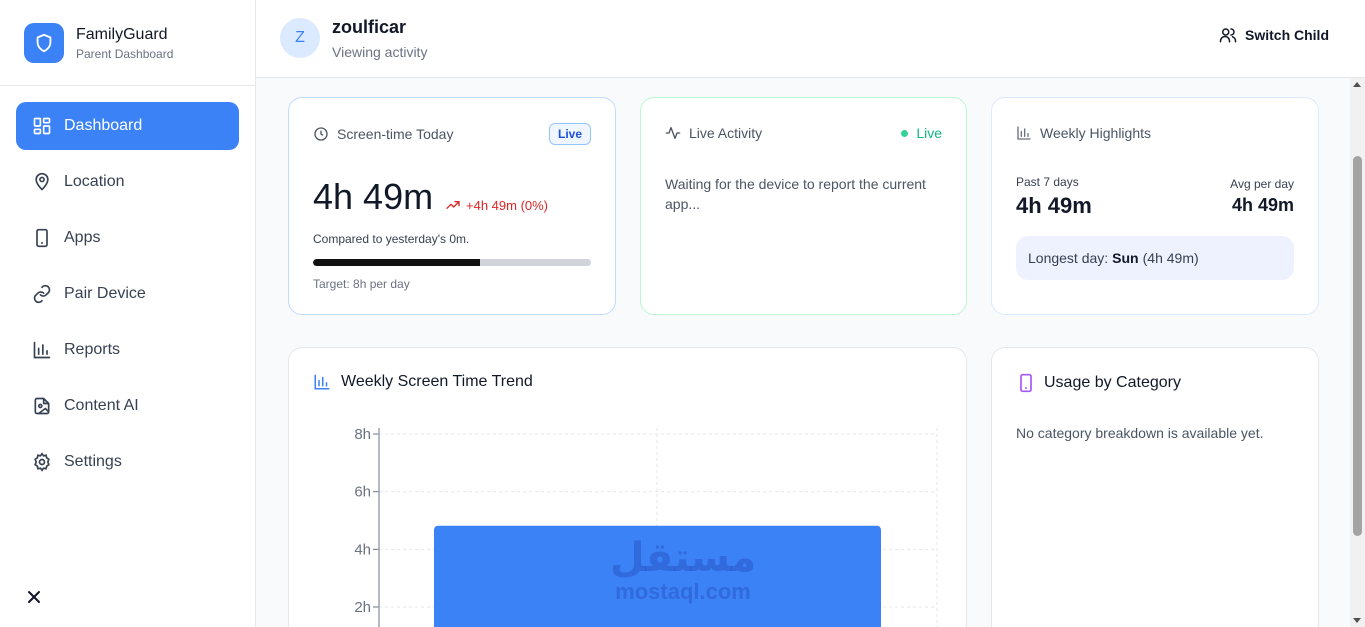  Describe the element at coordinates (42, 126) in the screenshot. I see `dashboard-icon` at that location.